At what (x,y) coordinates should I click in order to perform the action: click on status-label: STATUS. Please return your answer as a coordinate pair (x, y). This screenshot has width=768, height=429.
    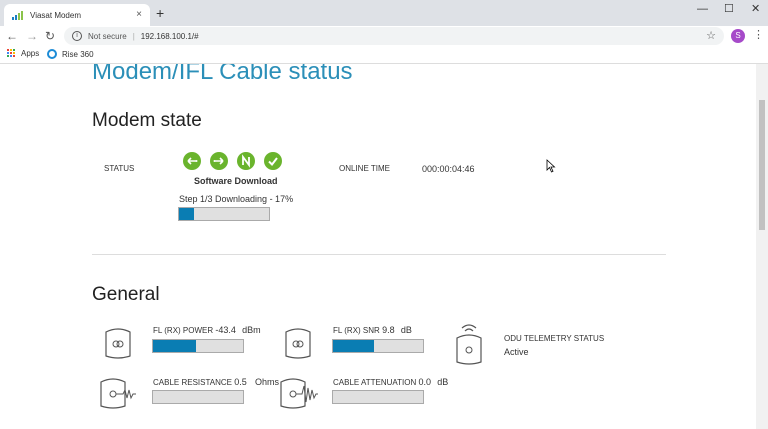
    Looking at the image, I should click on (119, 168).